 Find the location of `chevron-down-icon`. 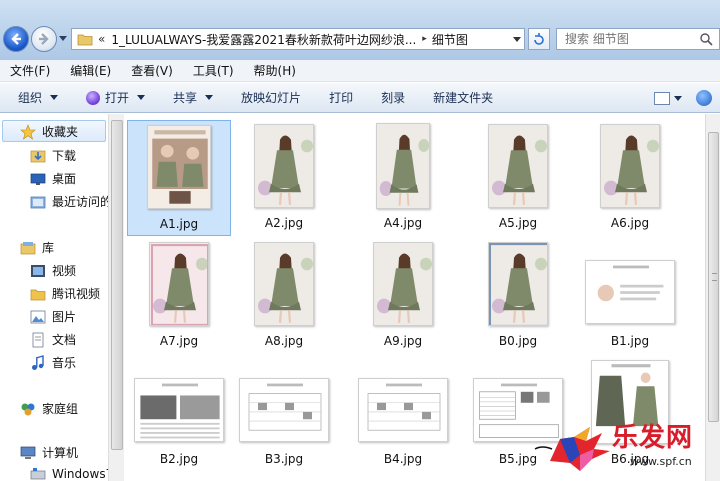

chevron-down-icon is located at coordinates (141, 97).